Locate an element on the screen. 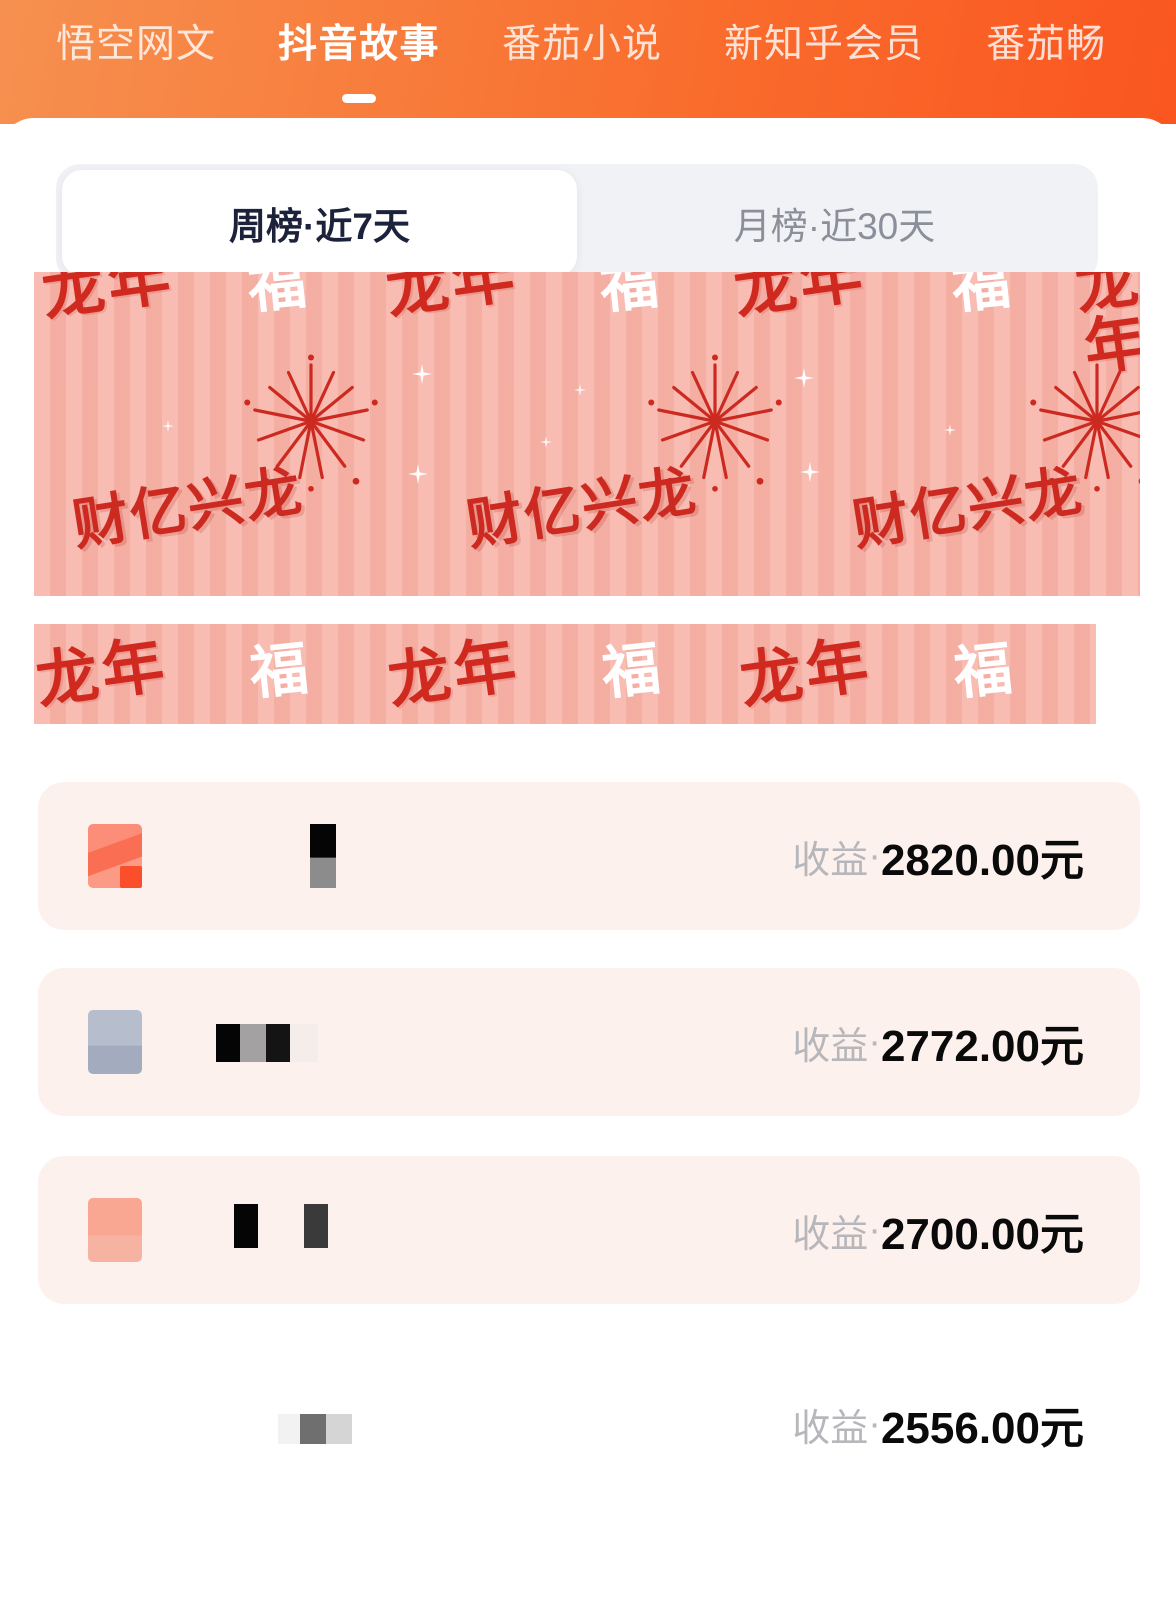 The height and width of the screenshot is (1620, 1176). table-row: 收益 · 2700.00元 is located at coordinates (589, 1230).